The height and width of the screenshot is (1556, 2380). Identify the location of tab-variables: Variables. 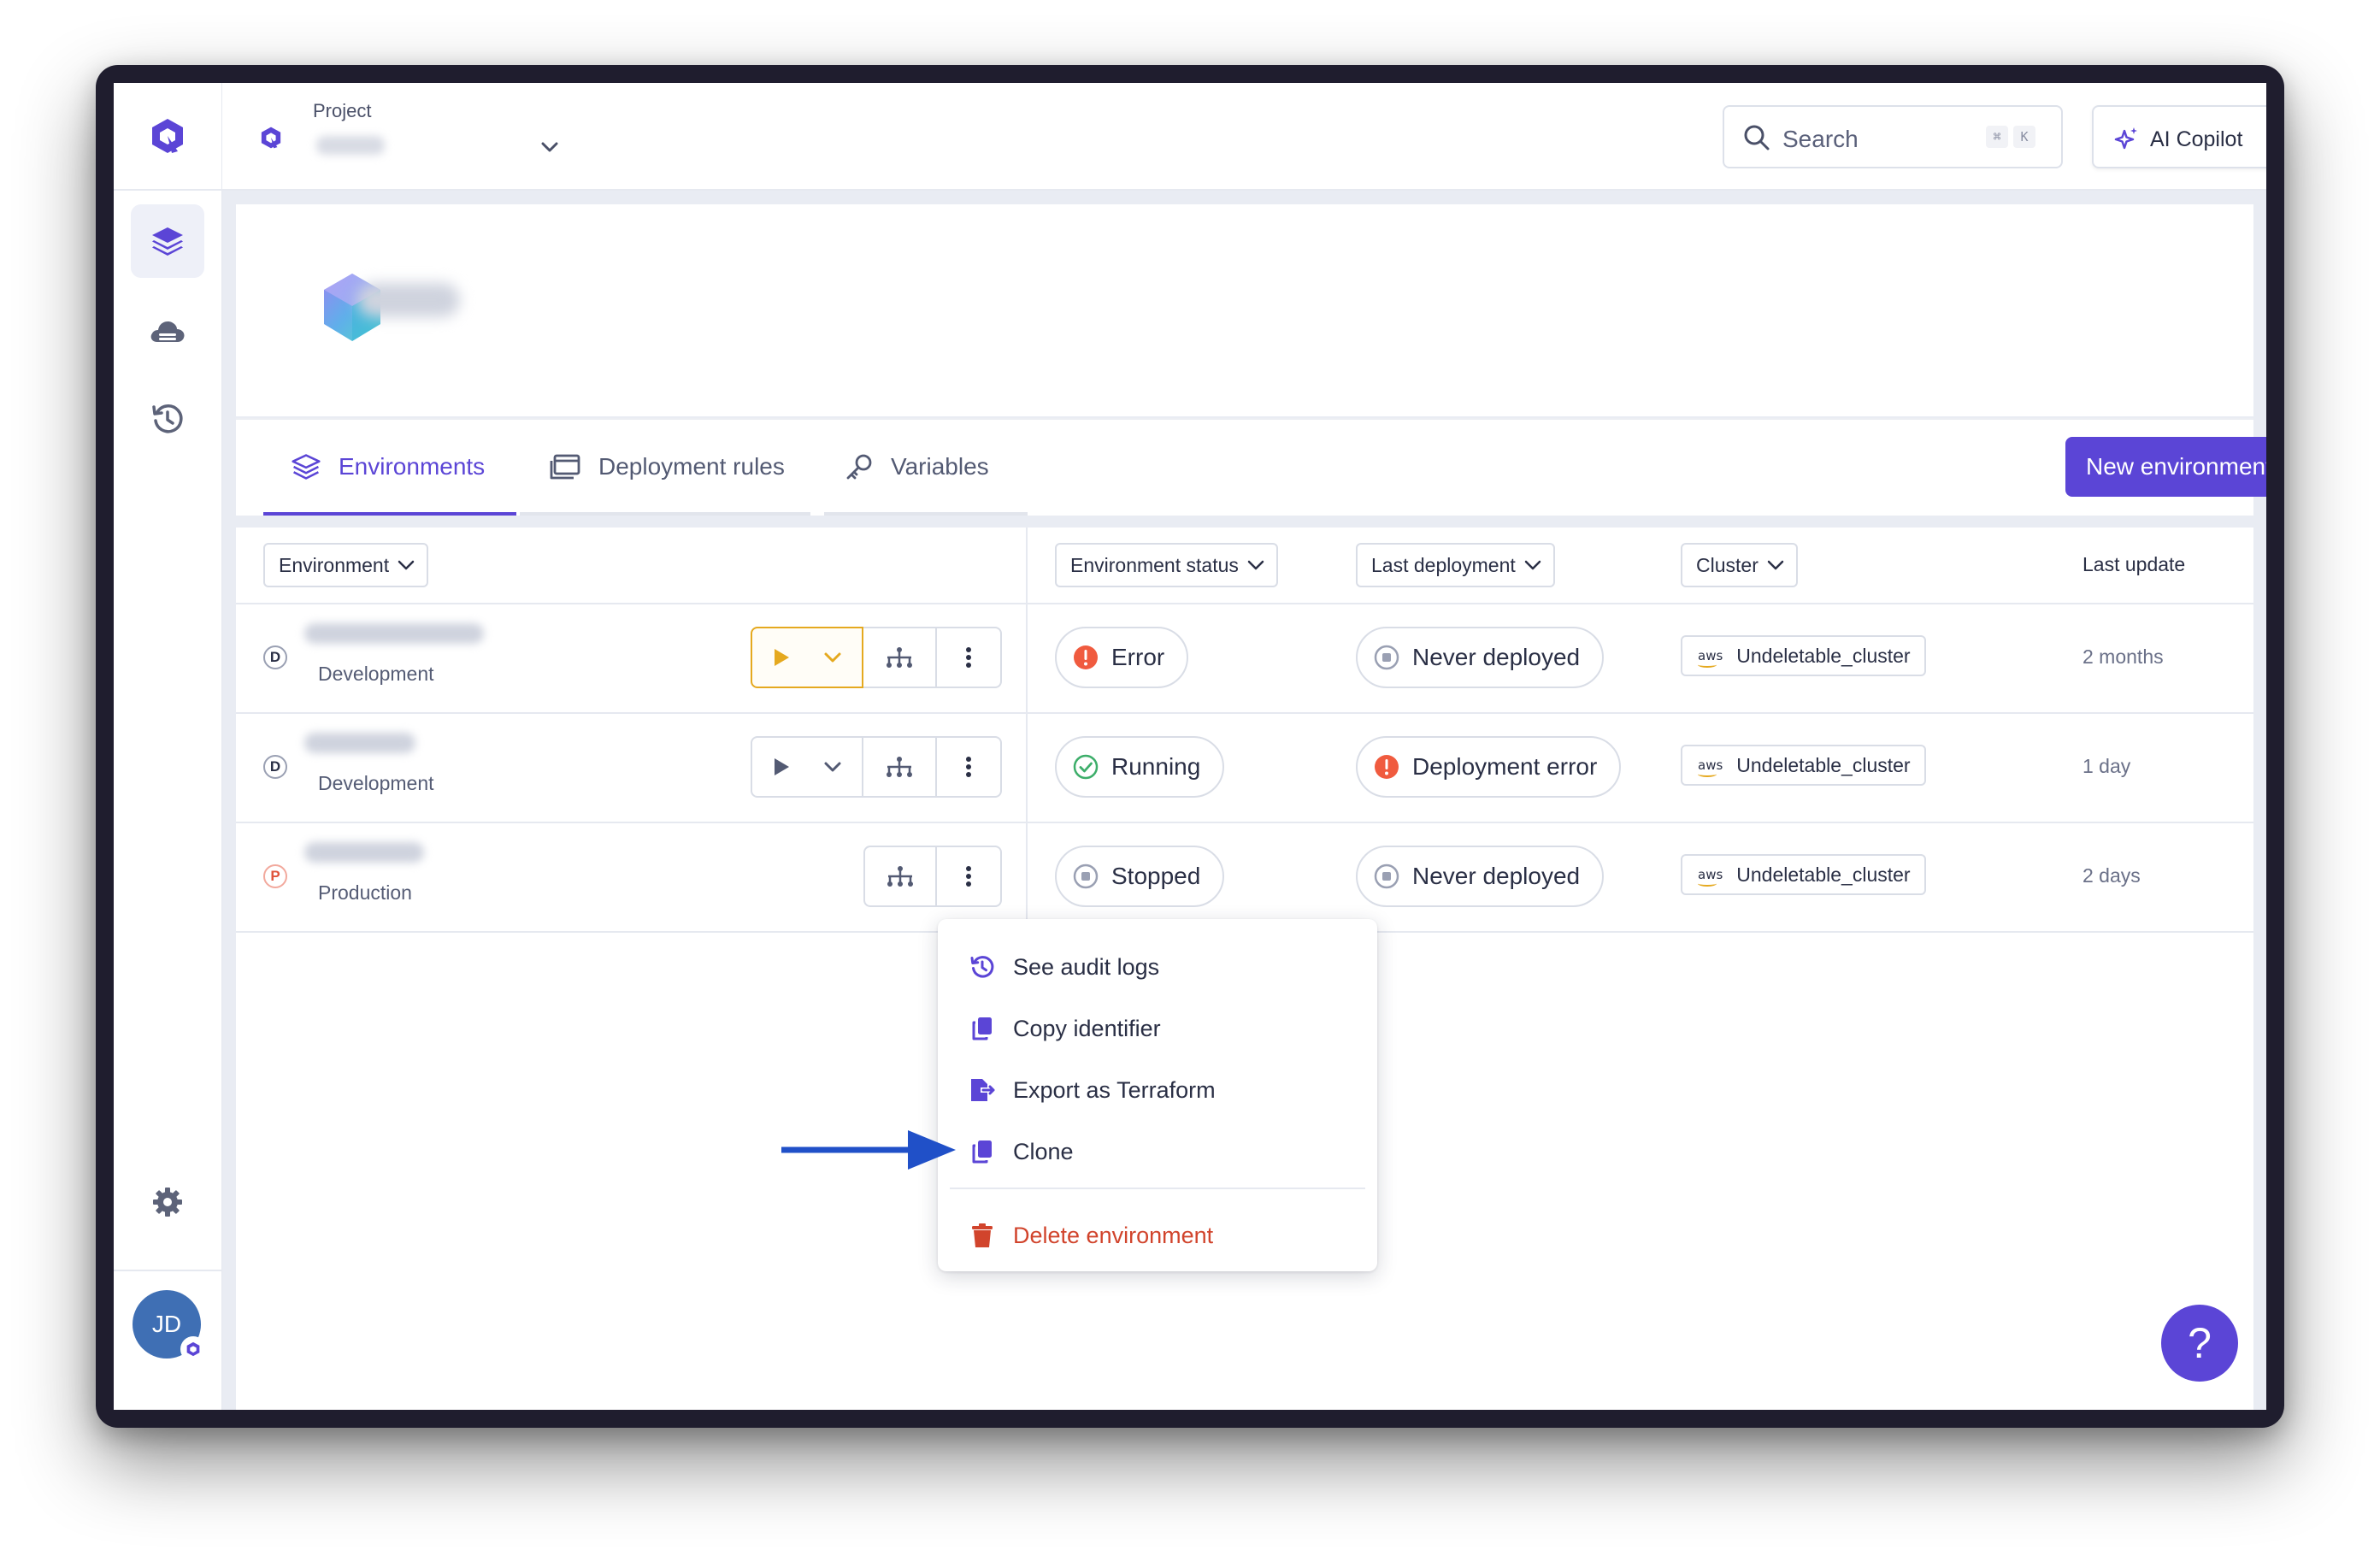
(917, 467).